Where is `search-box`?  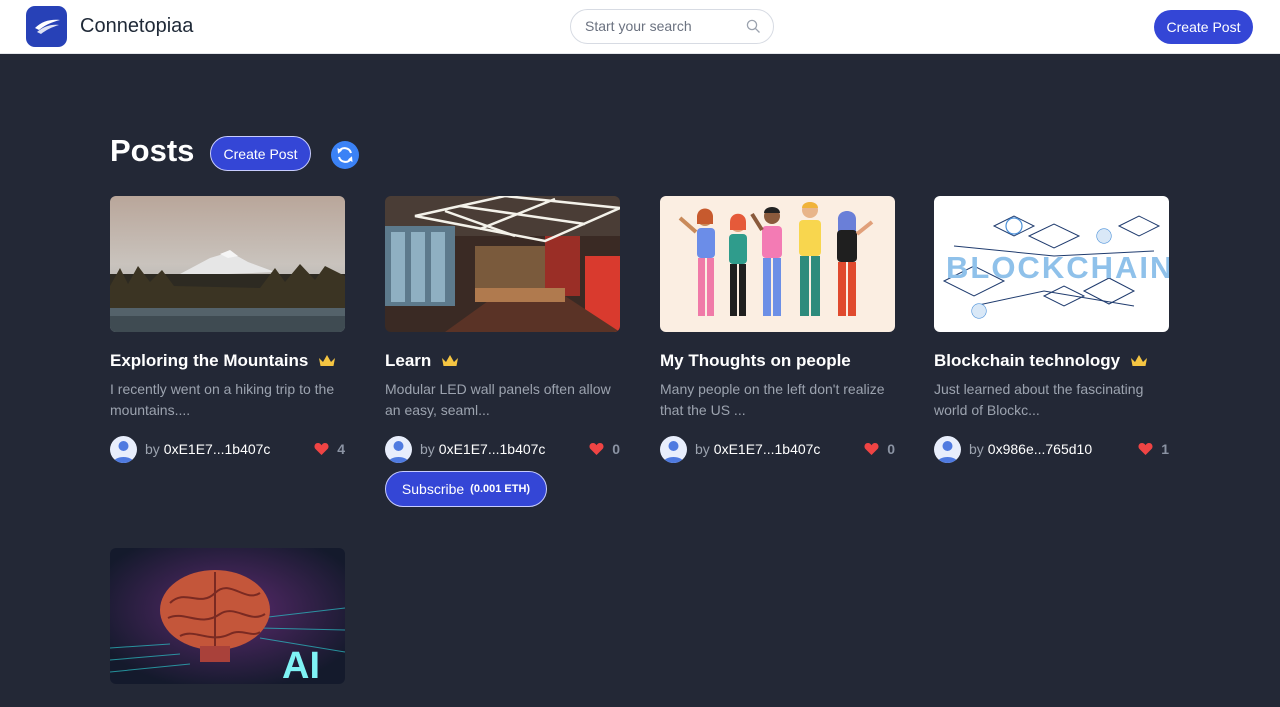
search-box is located at coordinates (672, 26).